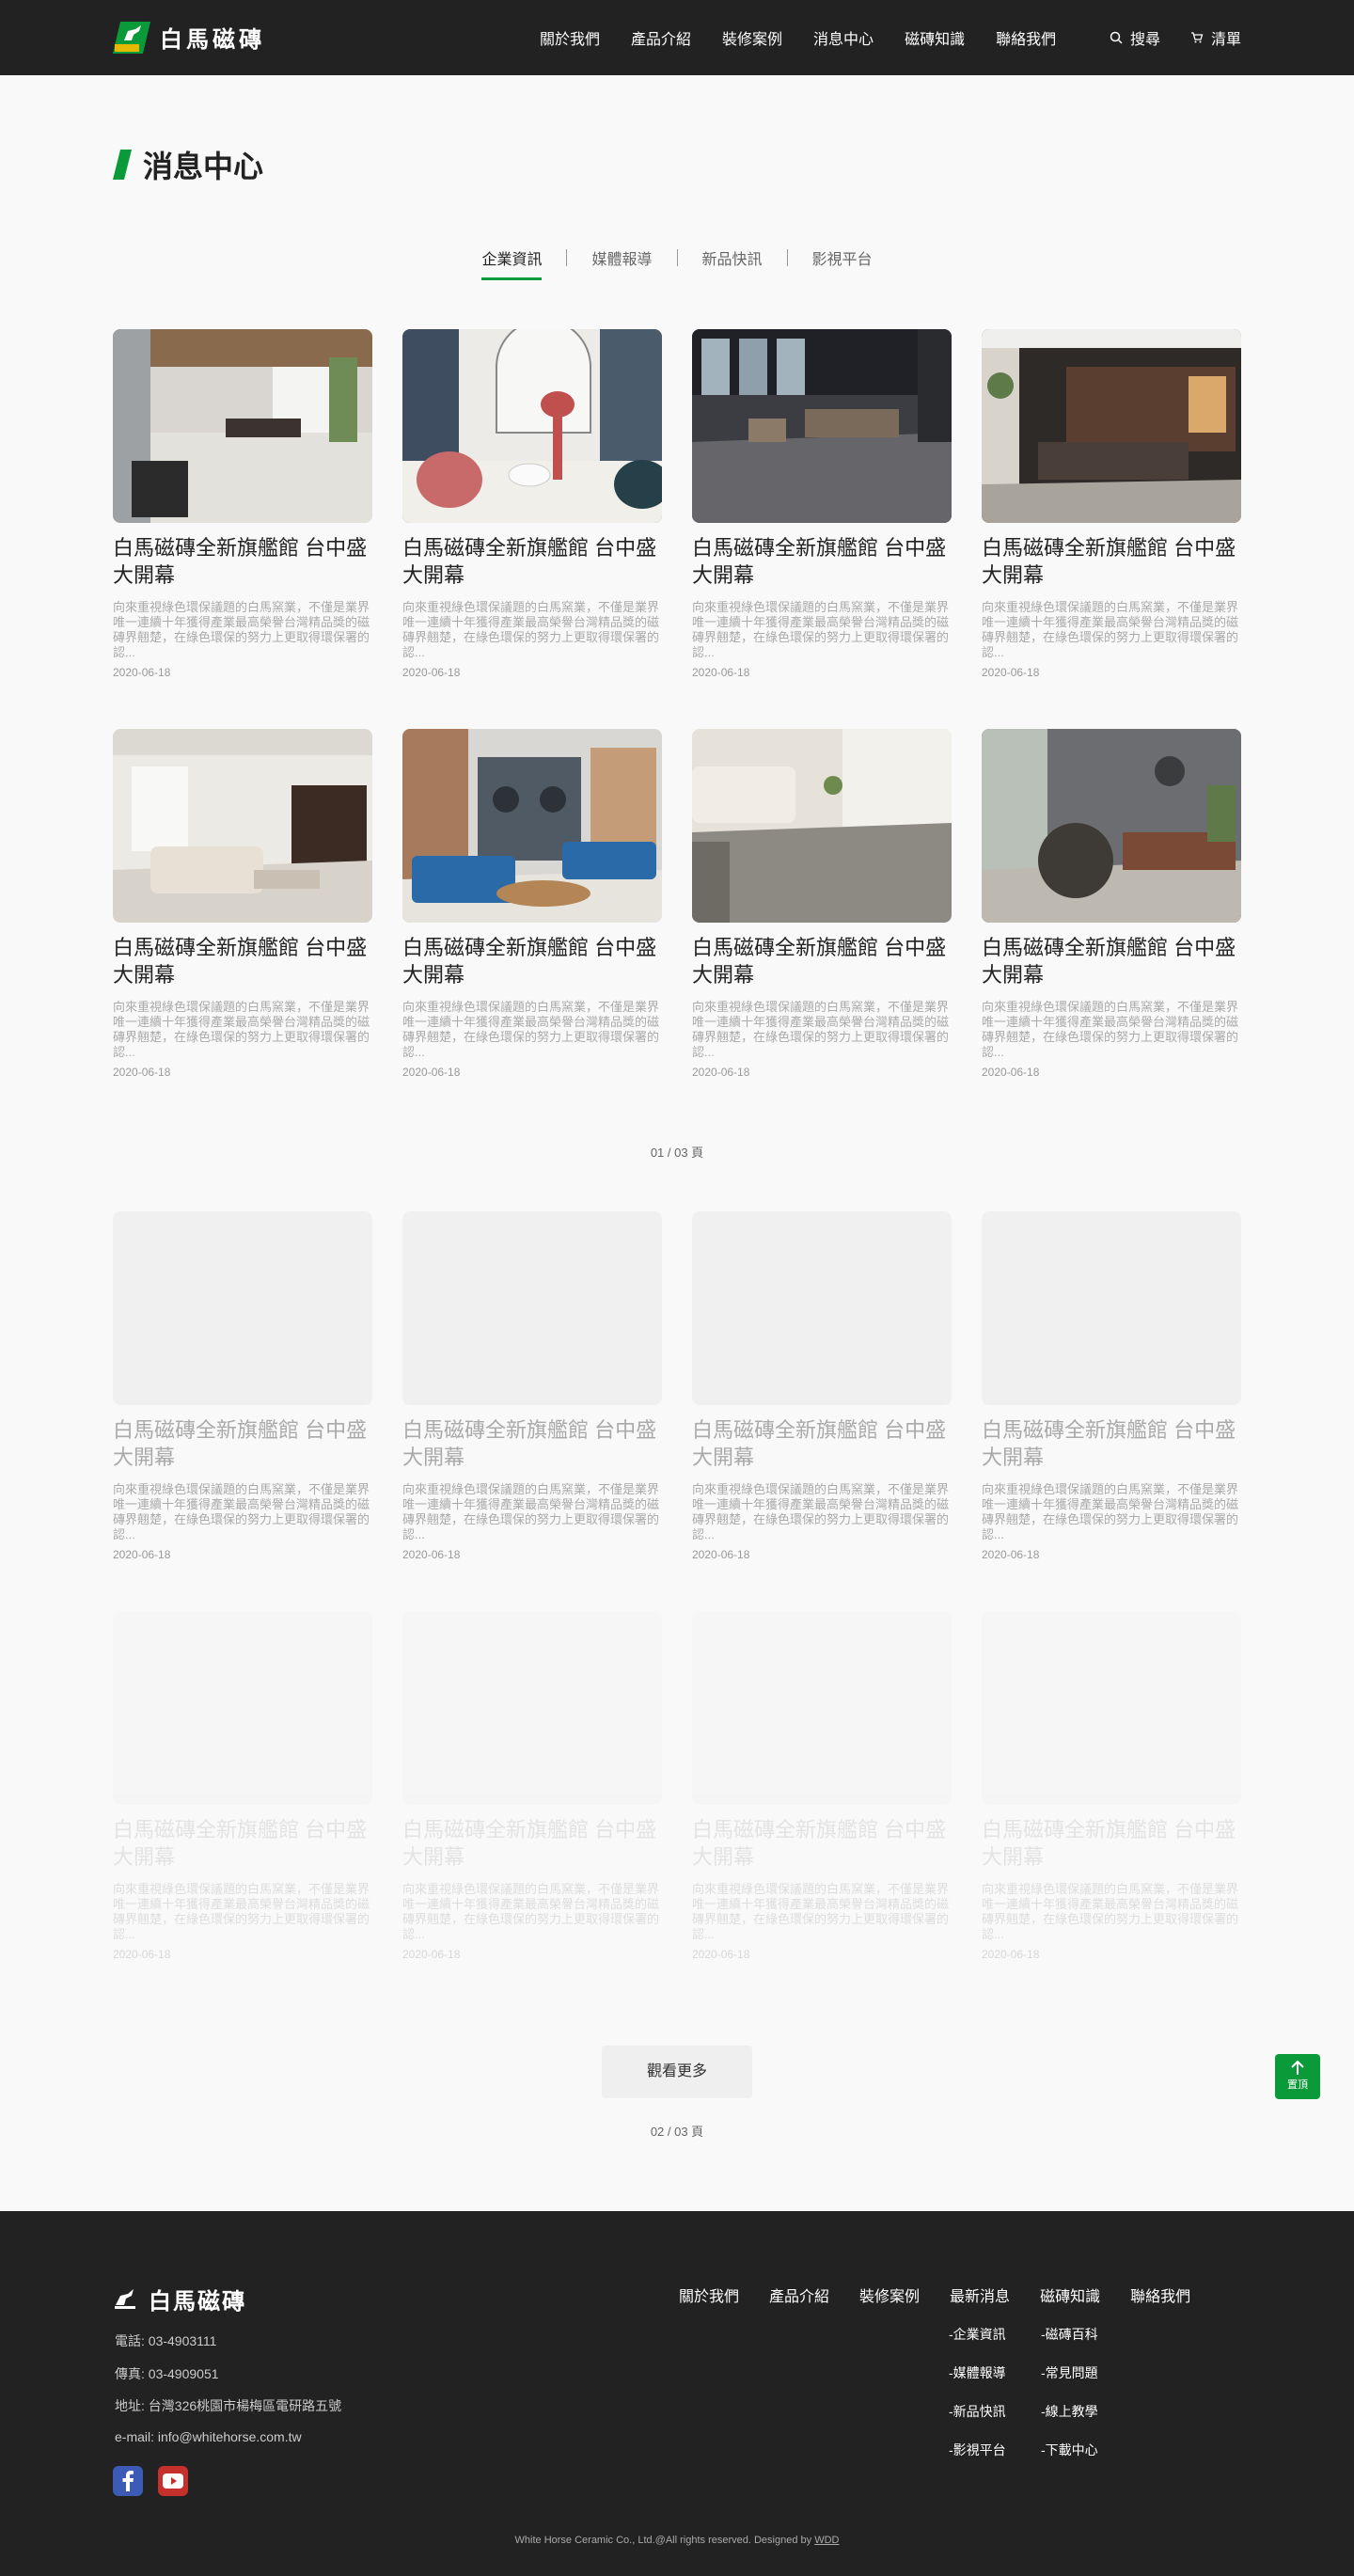  What do you see at coordinates (752, 37) in the screenshot?
I see `nav-cases: 裝修案例` at bounding box center [752, 37].